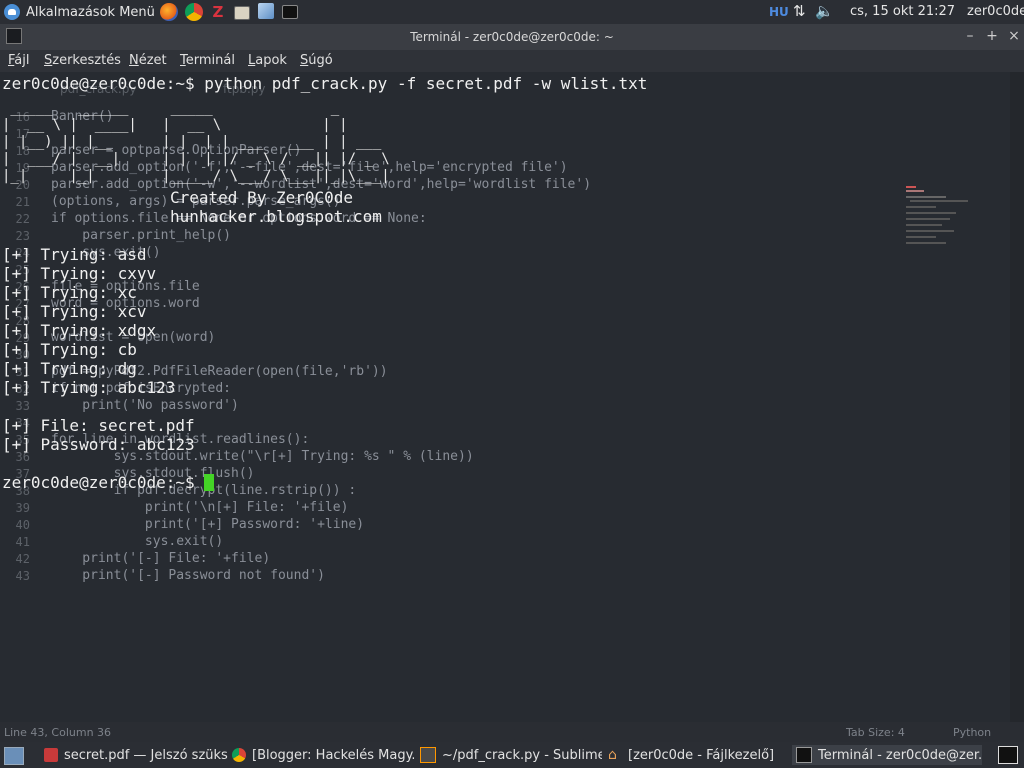 The width and height of the screenshot is (1024, 768). What do you see at coordinates (276, 216) in the screenshot?
I see `credit-blog: hunhacker.blogspot.com` at bounding box center [276, 216].